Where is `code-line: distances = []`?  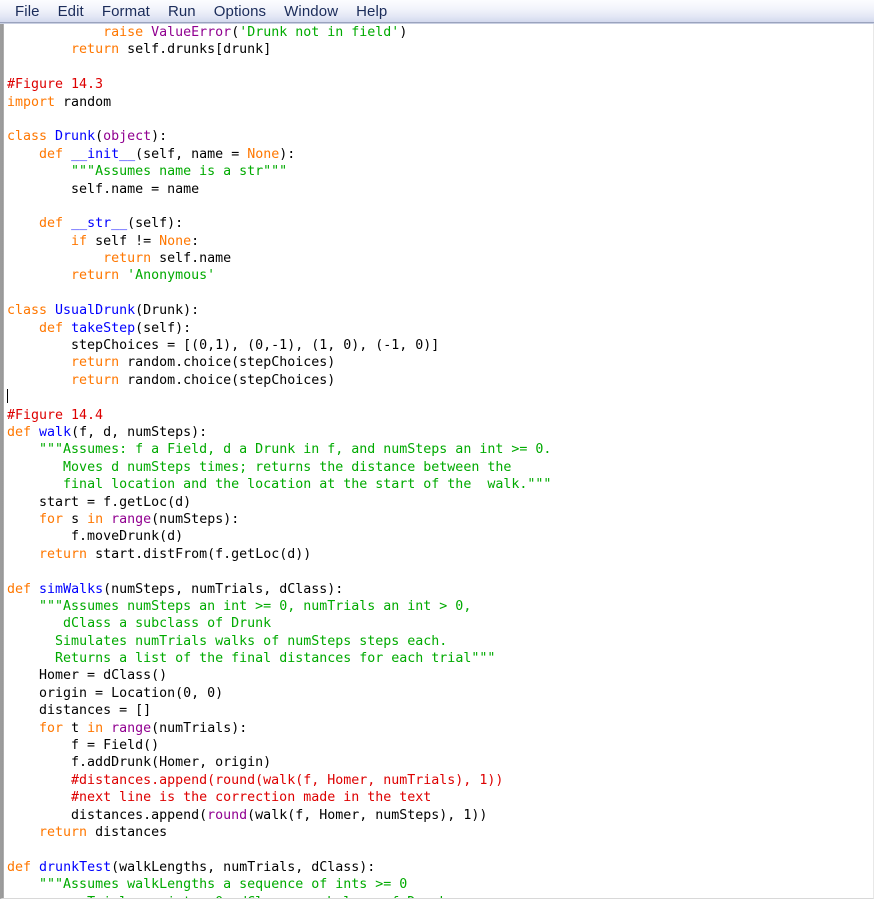 code-line: distances = [] is located at coordinates (79, 711).